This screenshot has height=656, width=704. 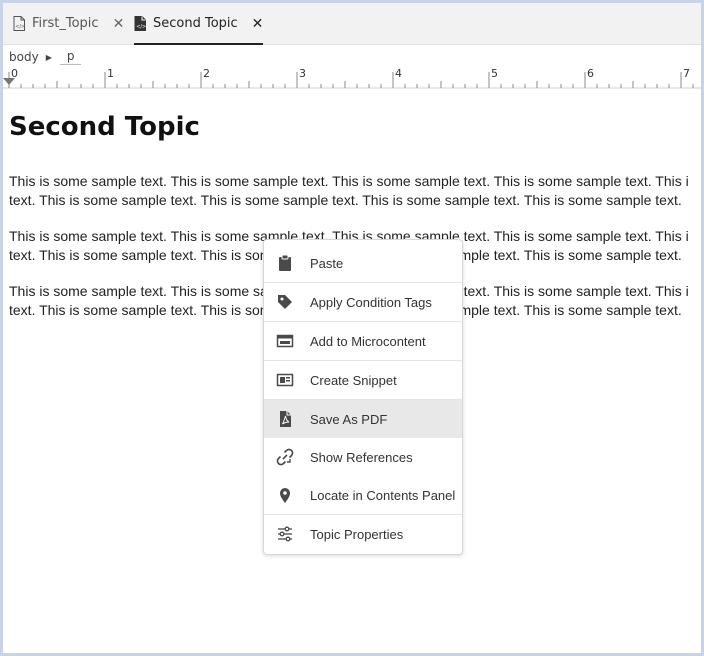 What do you see at coordinates (285, 534) in the screenshot?
I see `sliders-icon` at bounding box center [285, 534].